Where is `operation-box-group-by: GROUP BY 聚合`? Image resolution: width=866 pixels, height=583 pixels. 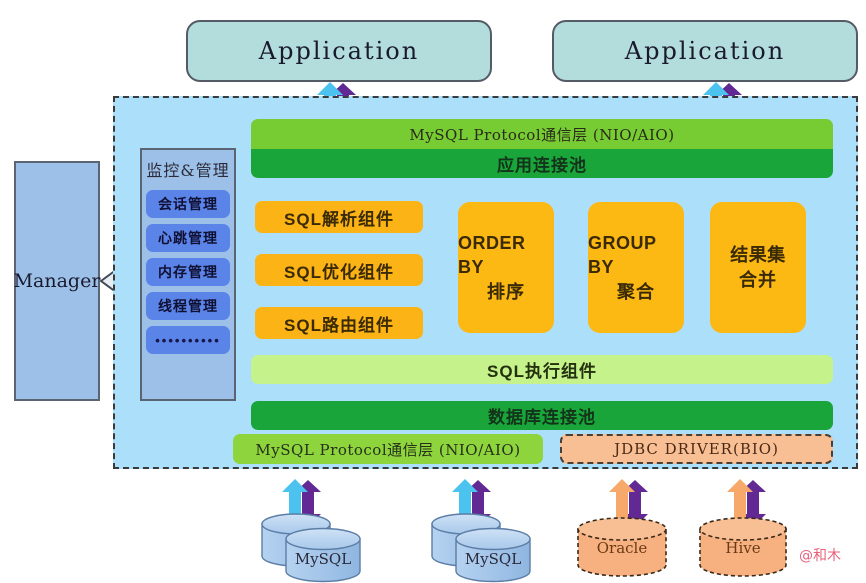 operation-box-group-by: GROUP BY 聚合 is located at coordinates (636, 267).